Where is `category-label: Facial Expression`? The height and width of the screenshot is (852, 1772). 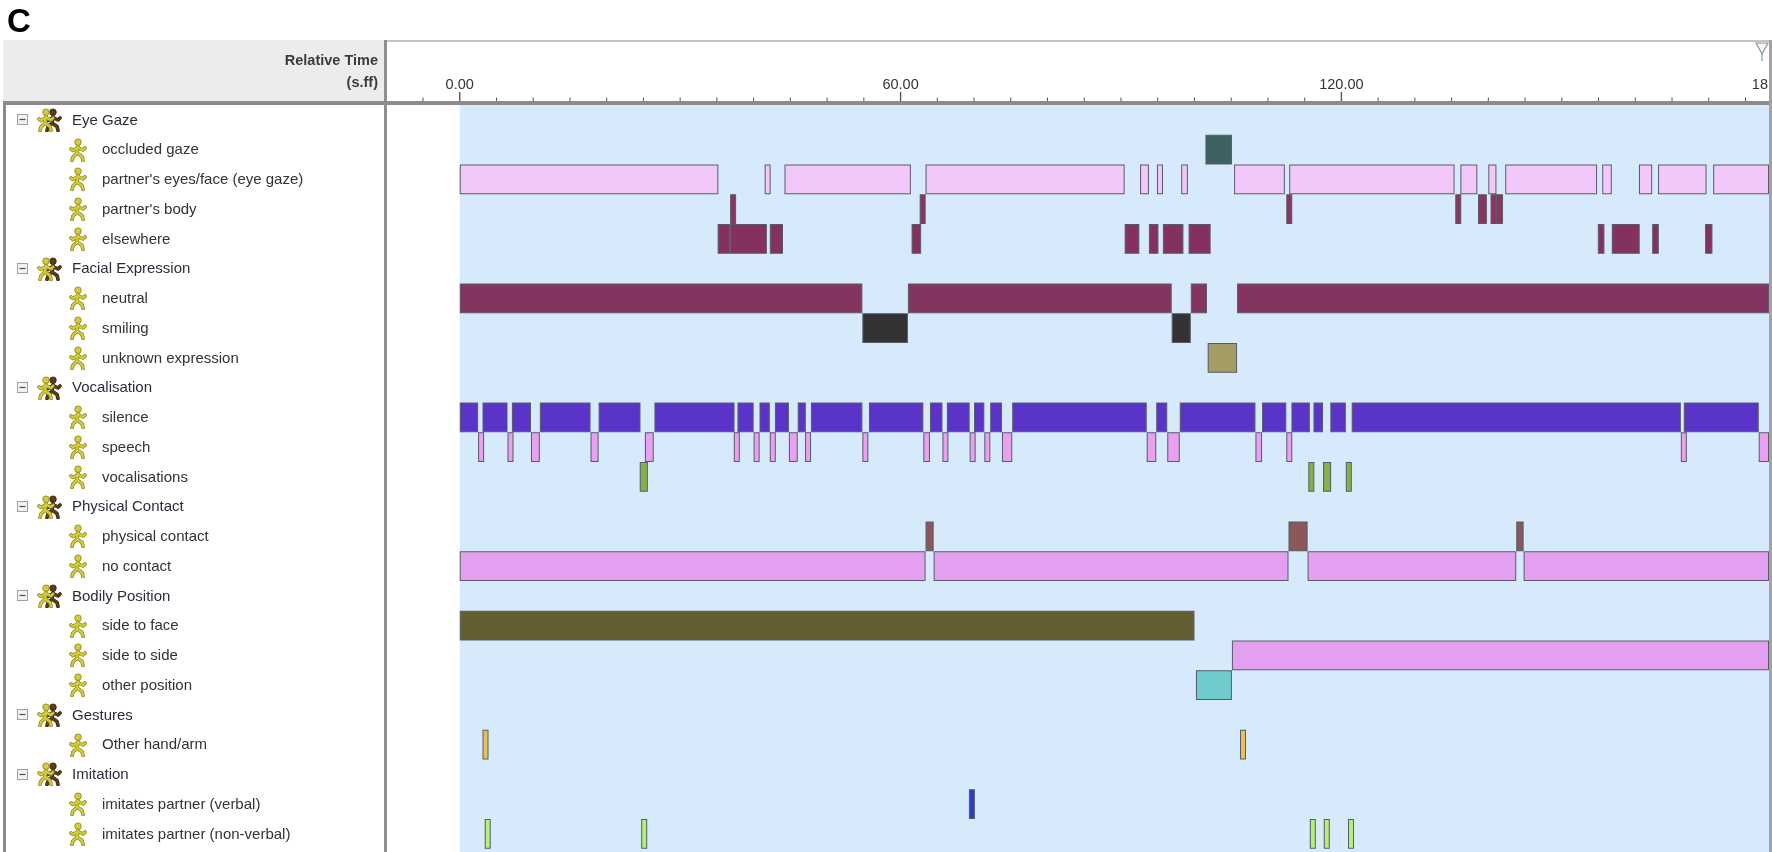 category-label: Facial Expression is located at coordinates (131, 268).